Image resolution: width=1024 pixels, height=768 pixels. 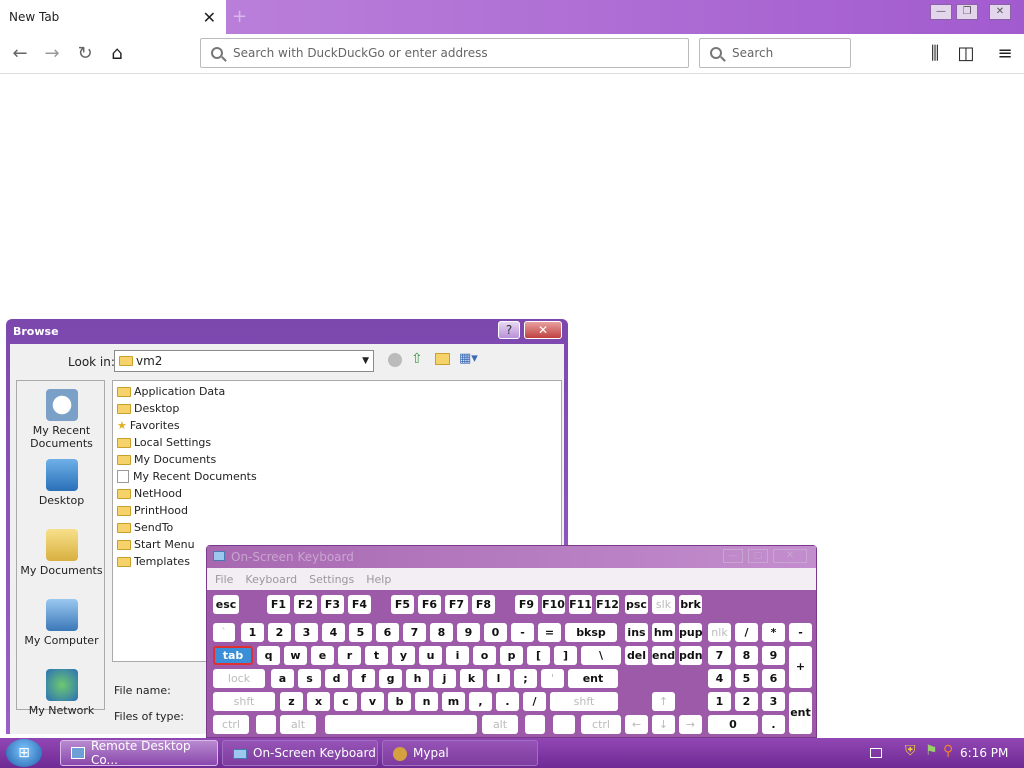 I want to click on key-num-8: 8, so click(x=441, y=632).